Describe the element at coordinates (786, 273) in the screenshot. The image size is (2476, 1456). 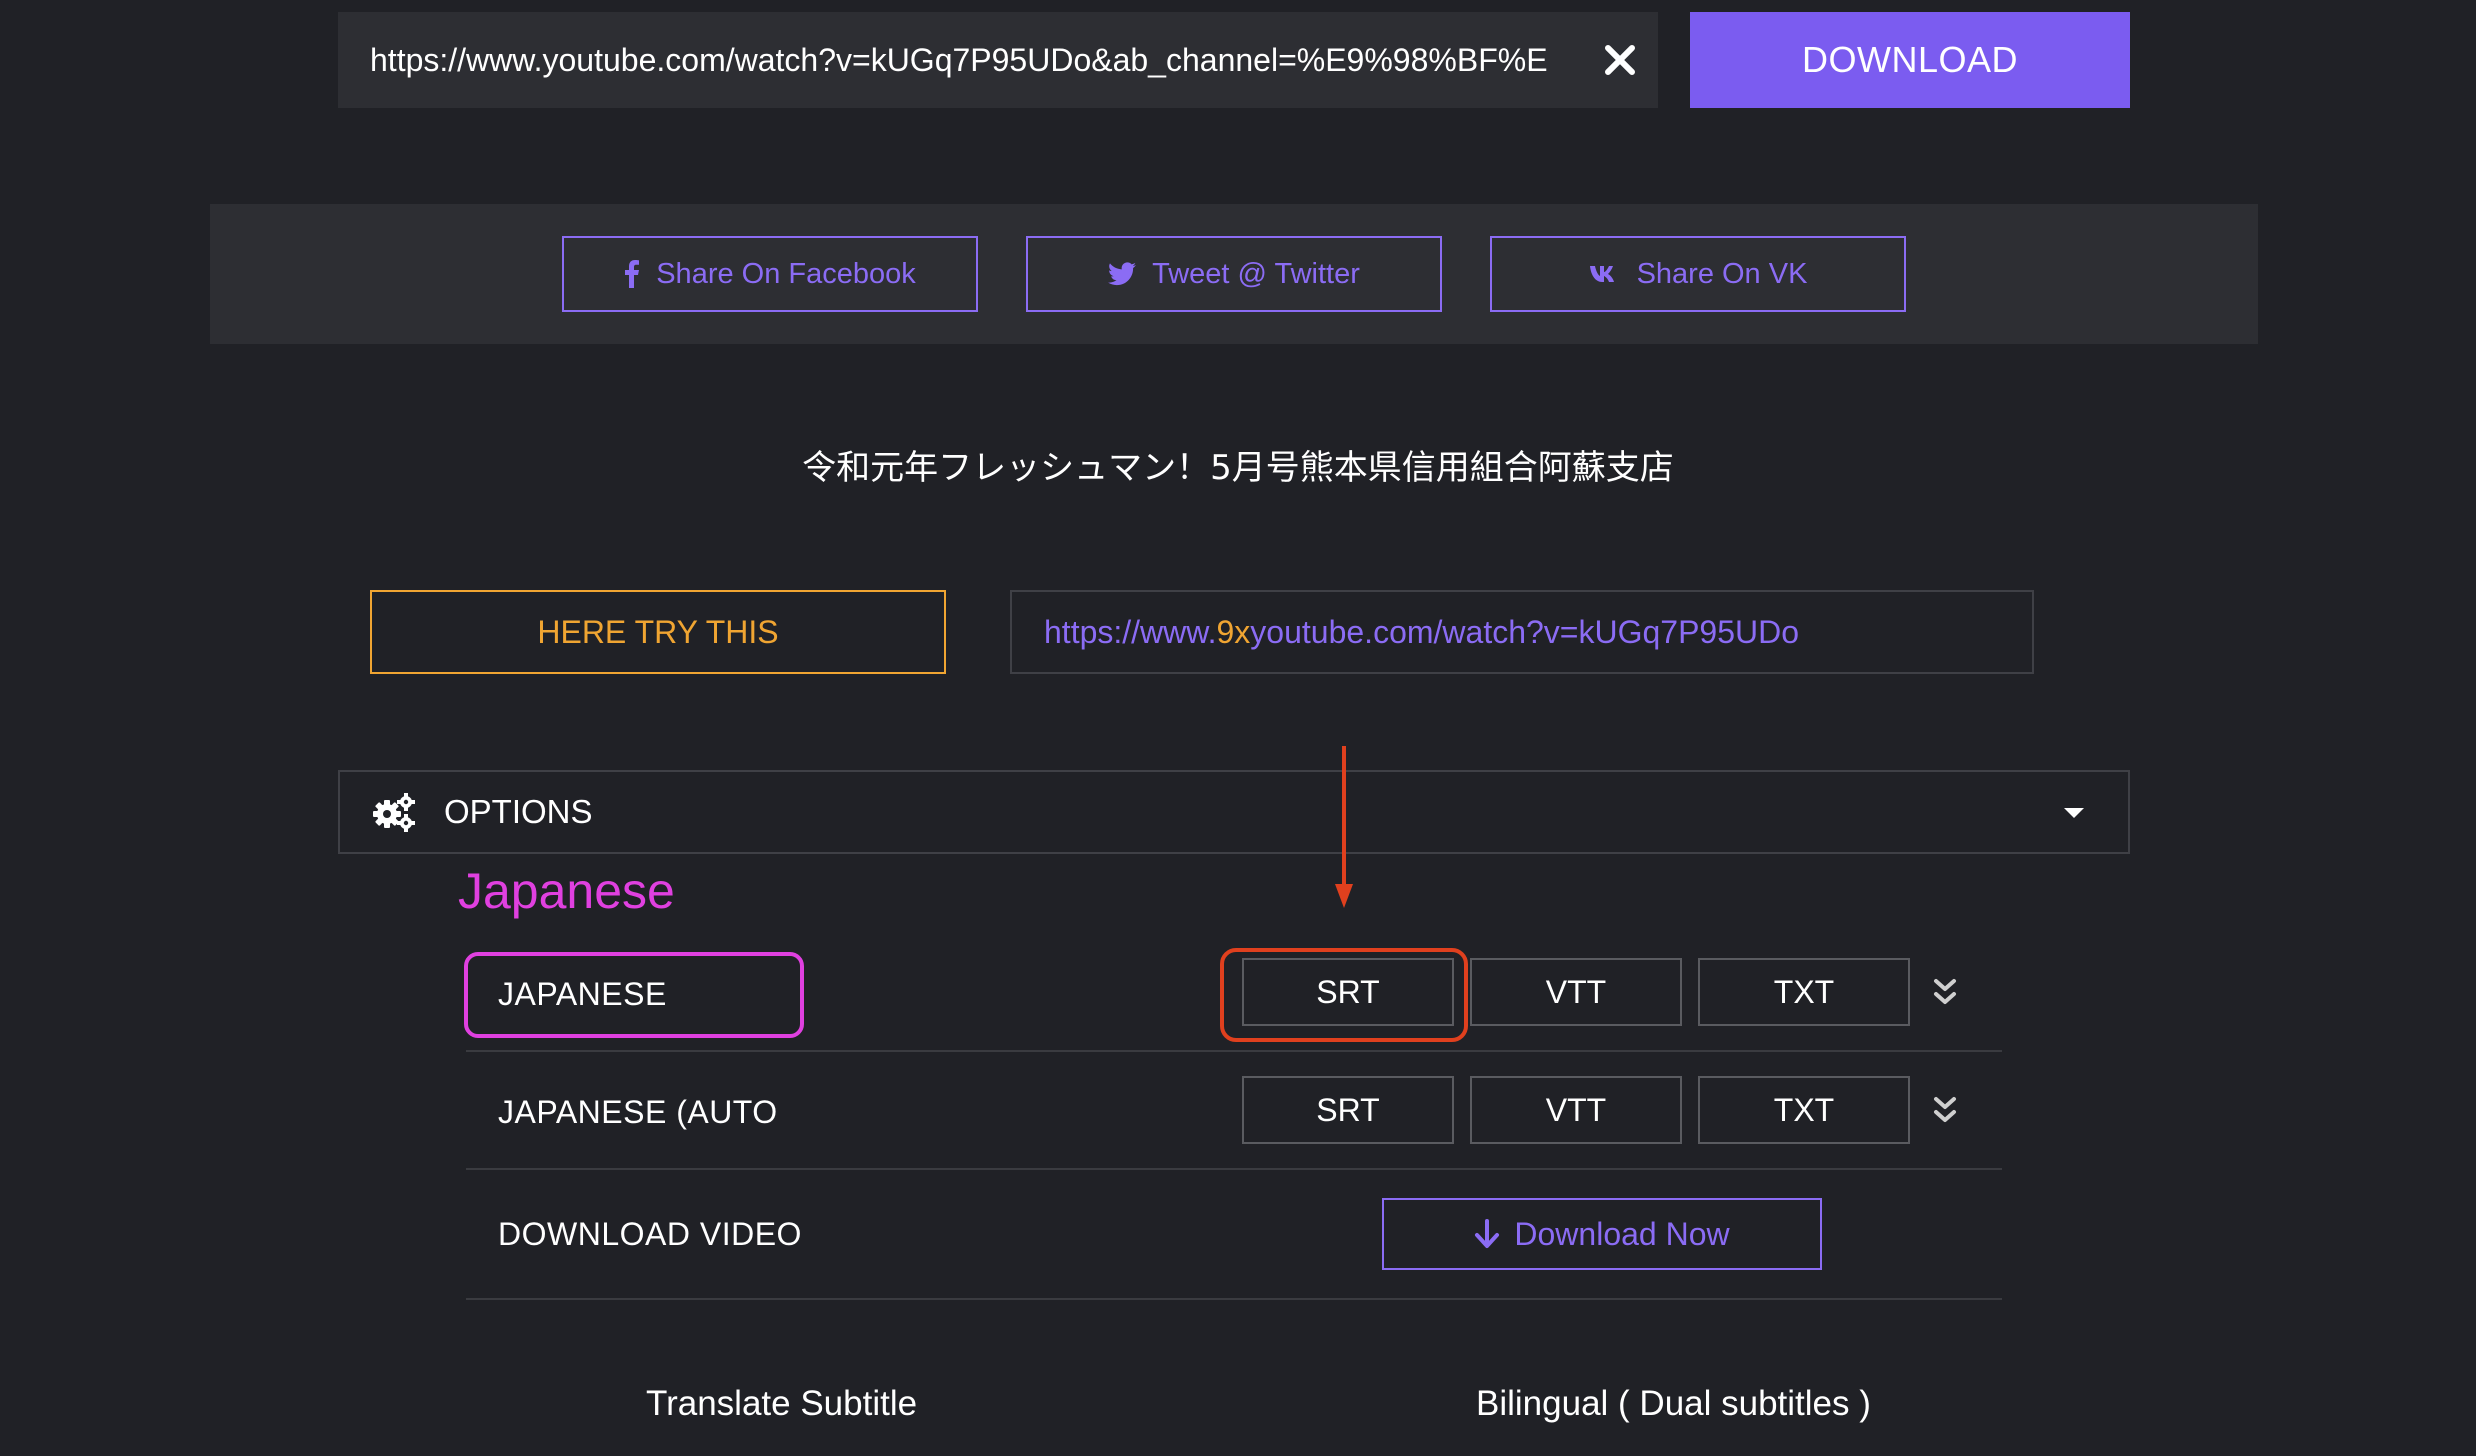
I see `share-facebook-label: Share On Facebook` at that location.